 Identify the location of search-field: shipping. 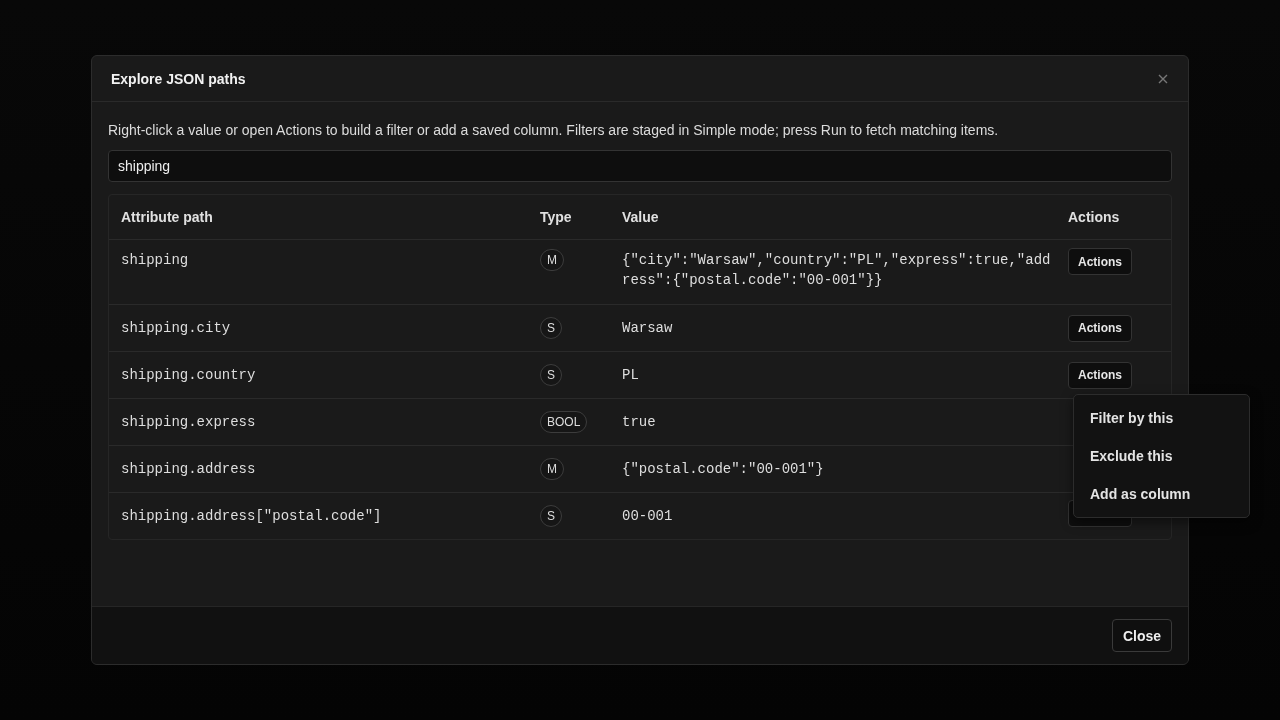
(640, 166).